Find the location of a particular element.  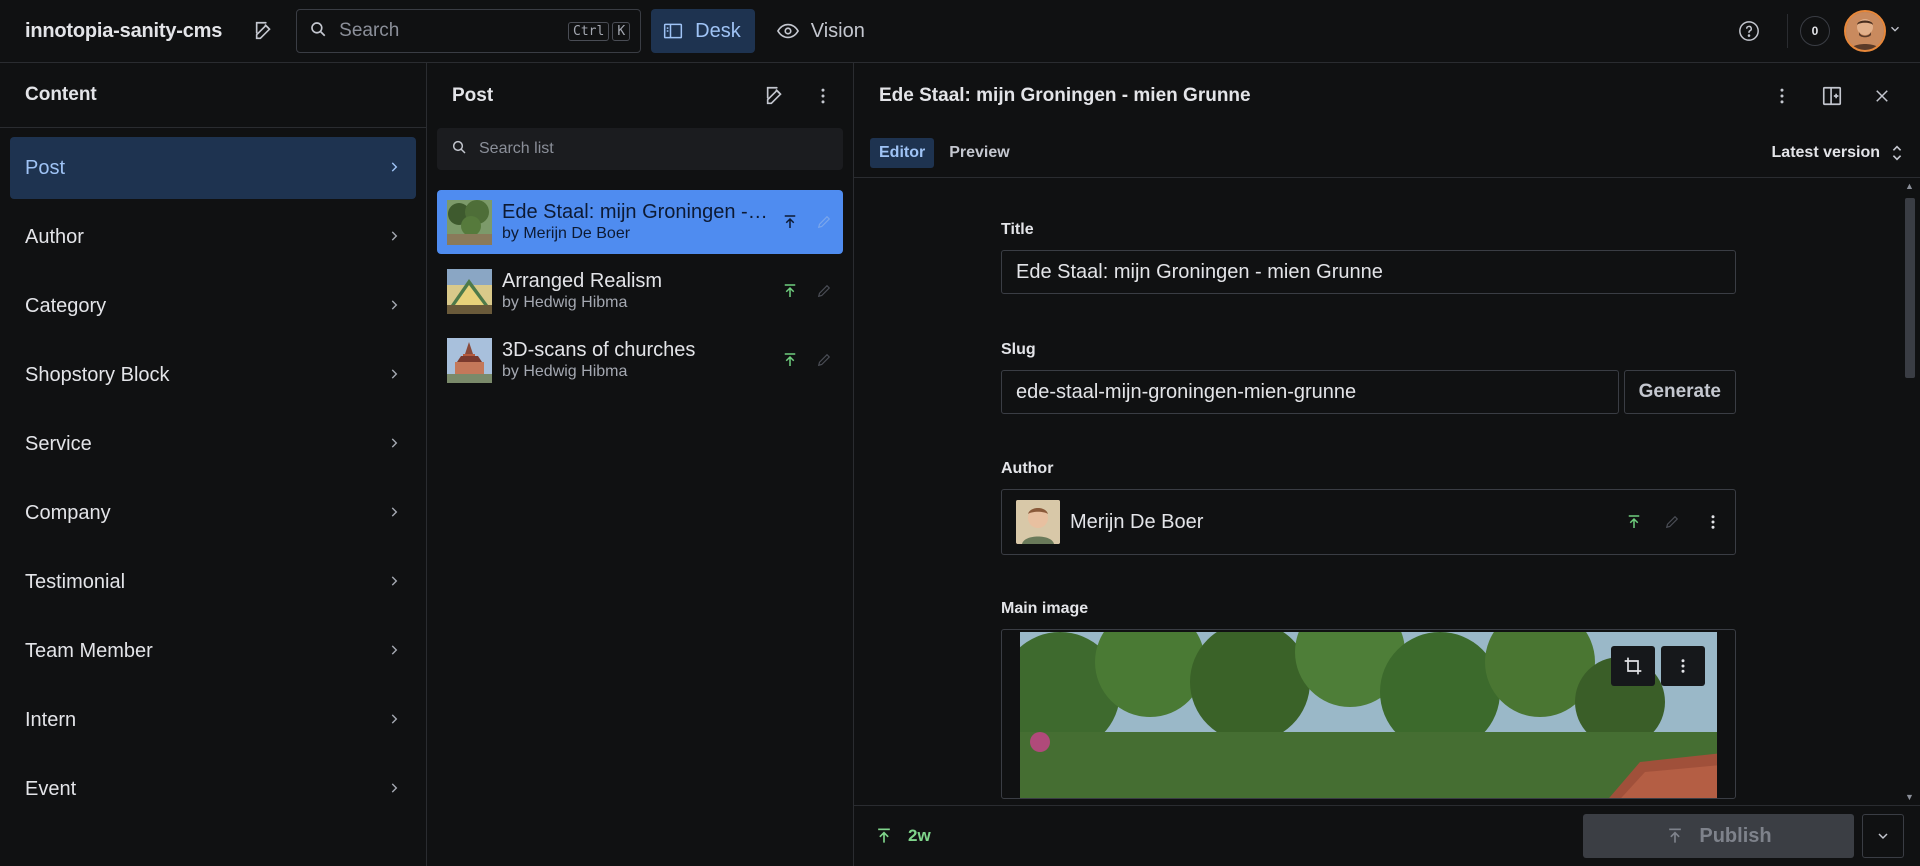

content-item-category: Category is located at coordinates (213, 306).